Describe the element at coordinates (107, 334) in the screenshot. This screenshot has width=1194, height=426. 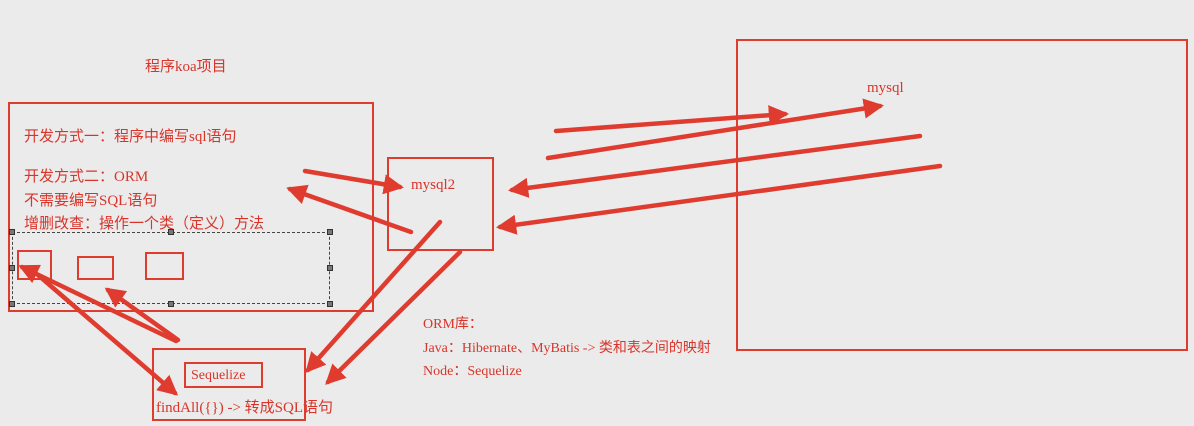
I see `arrow-class-1-to-sequelize` at that location.